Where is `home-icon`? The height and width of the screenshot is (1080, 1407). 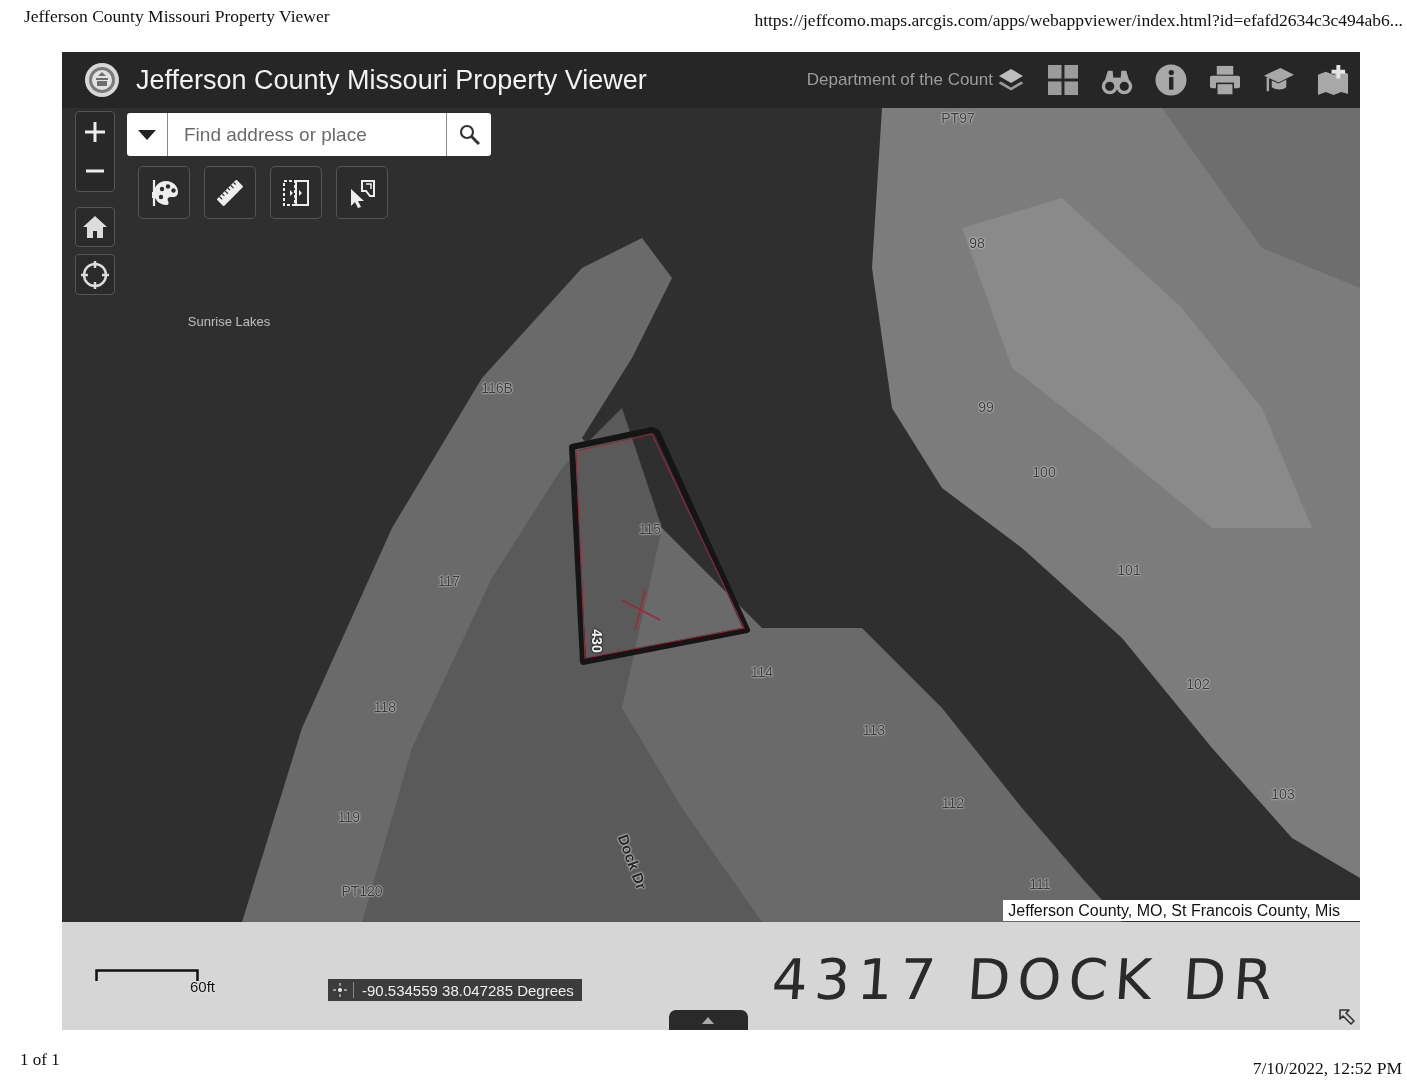 home-icon is located at coordinates (95, 227).